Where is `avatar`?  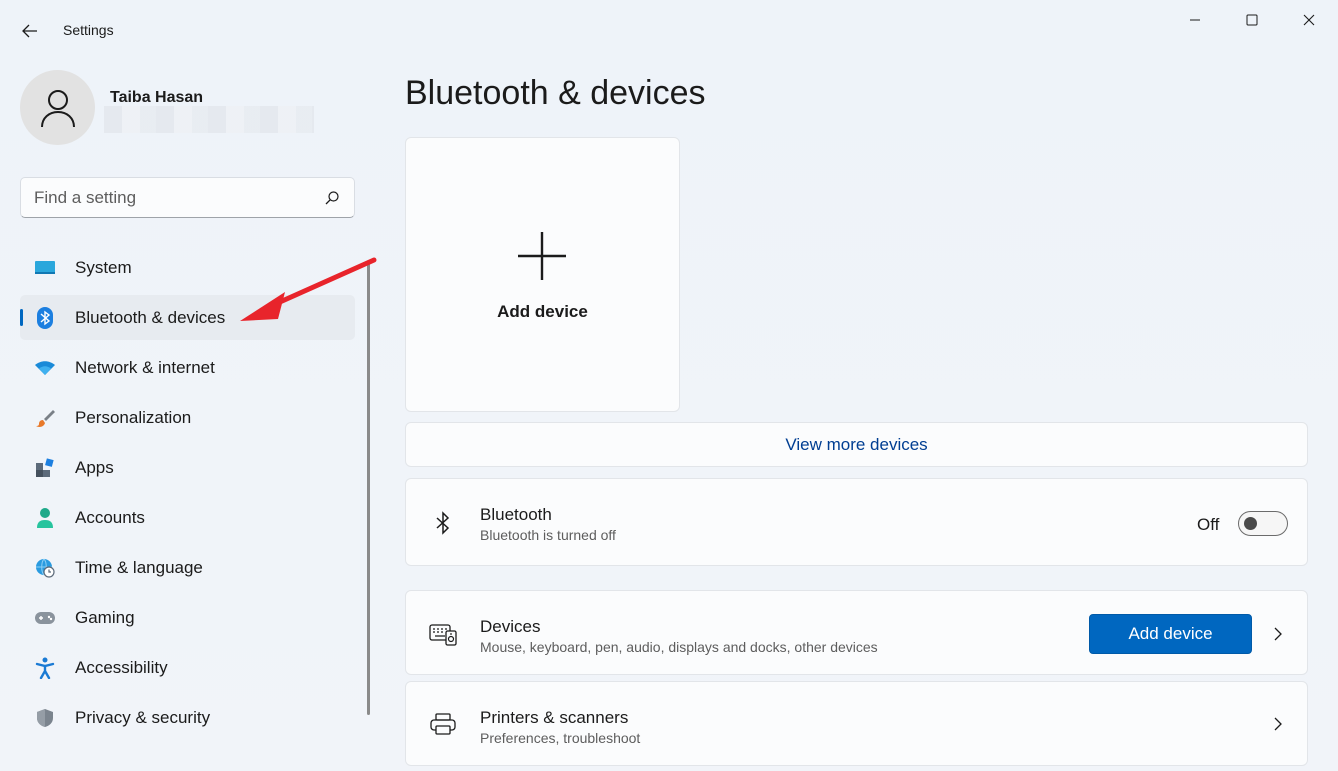
avatar is located at coordinates (57, 107).